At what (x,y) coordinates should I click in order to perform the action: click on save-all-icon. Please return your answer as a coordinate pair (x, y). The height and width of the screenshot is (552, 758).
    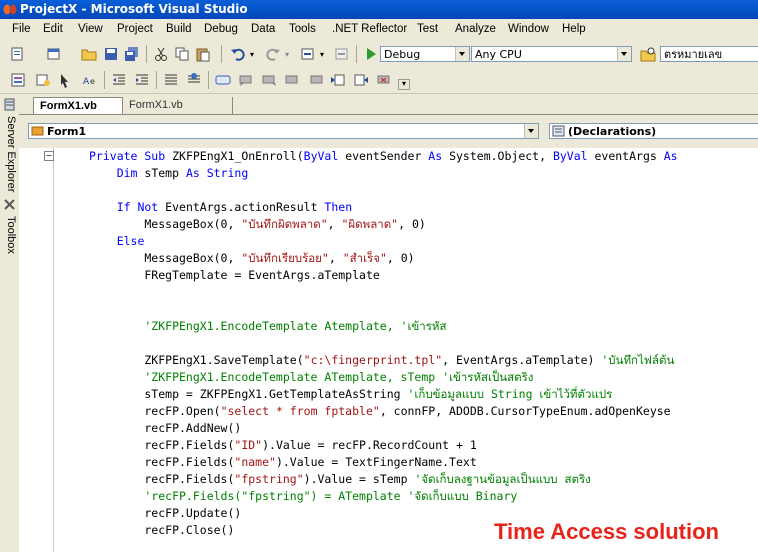
    Looking at the image, I should click on (132, 54).